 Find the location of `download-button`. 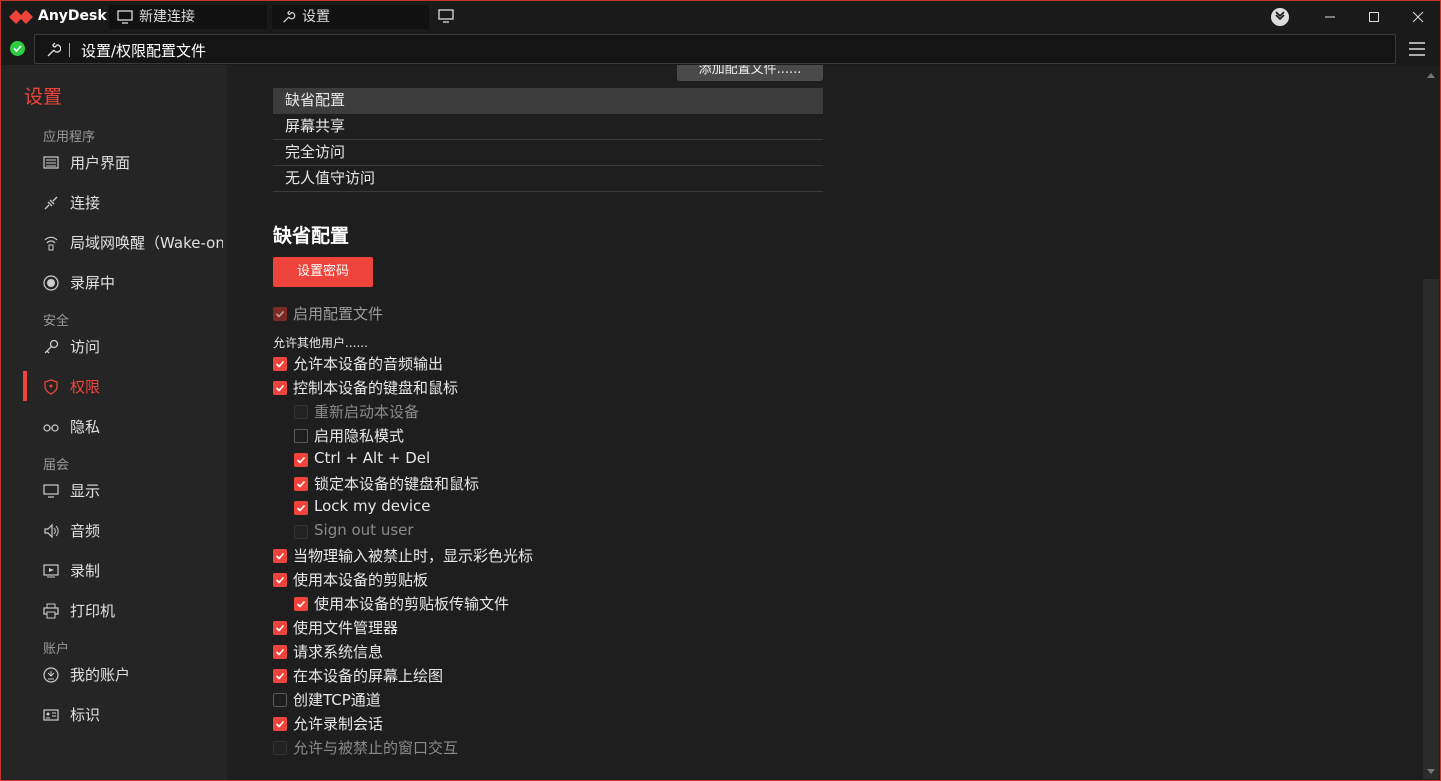

download-button is located at coordinates (1280, 17).